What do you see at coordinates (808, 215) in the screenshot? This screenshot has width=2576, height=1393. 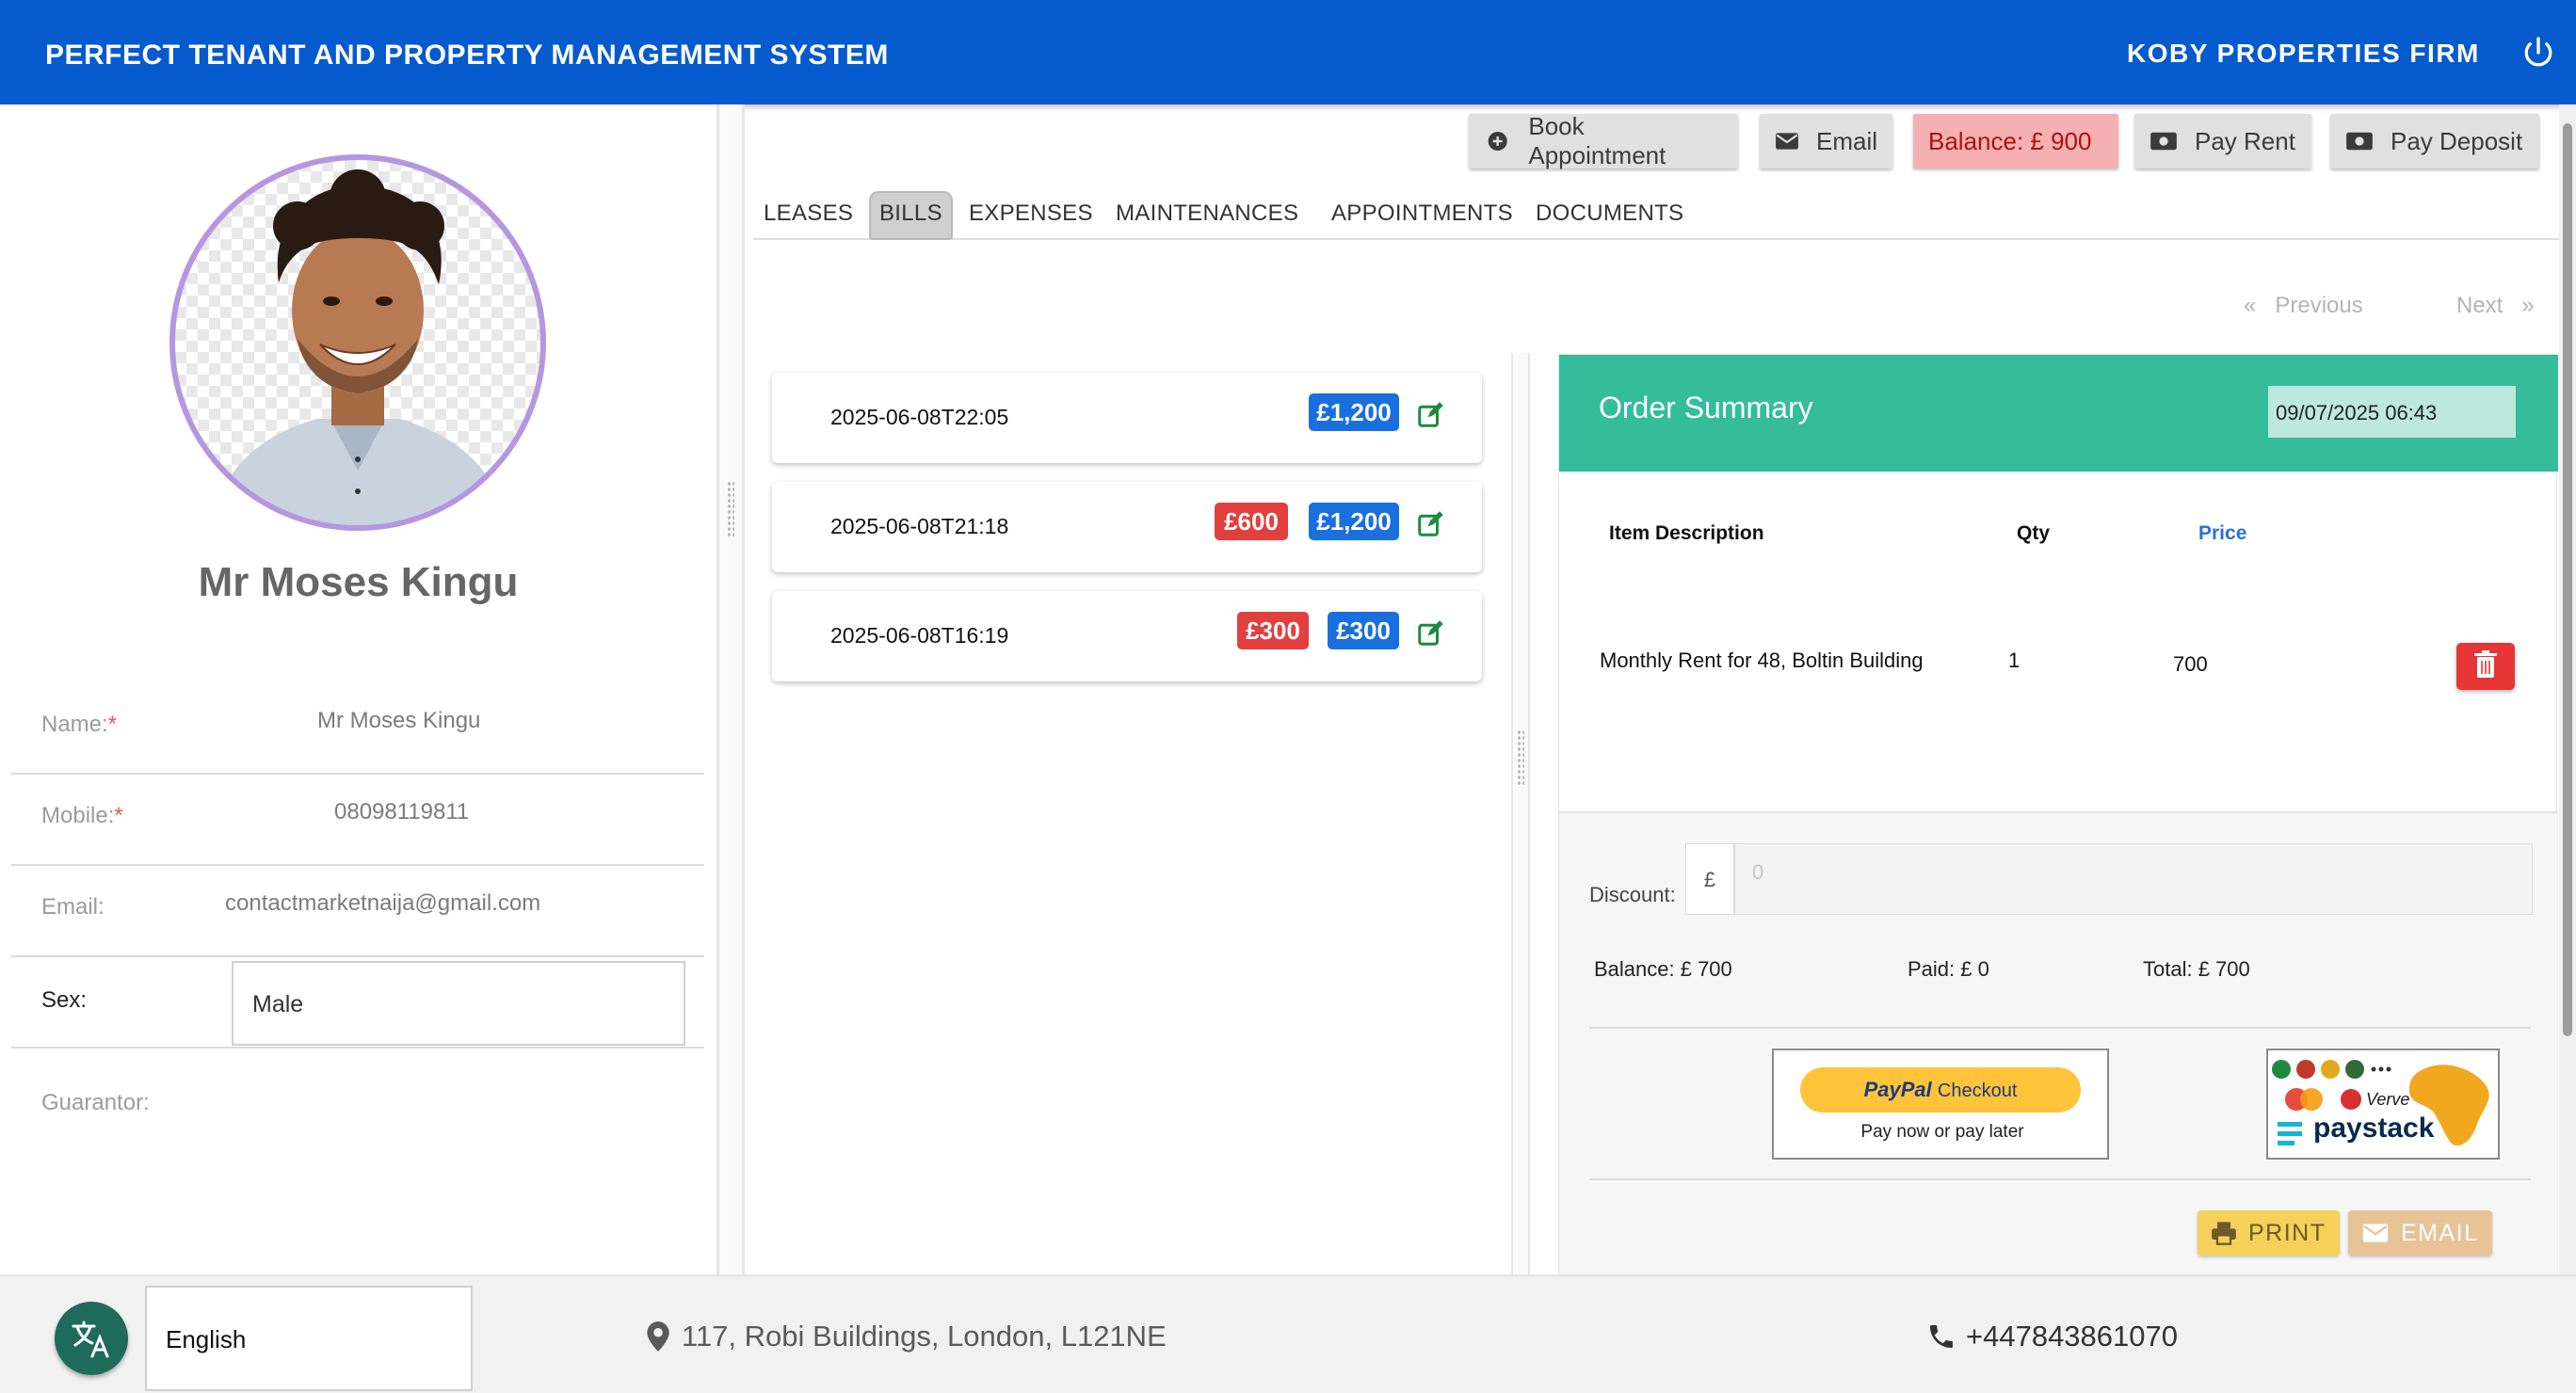 I see `tab-leases: LEASES` at bounding box center [808, 215].